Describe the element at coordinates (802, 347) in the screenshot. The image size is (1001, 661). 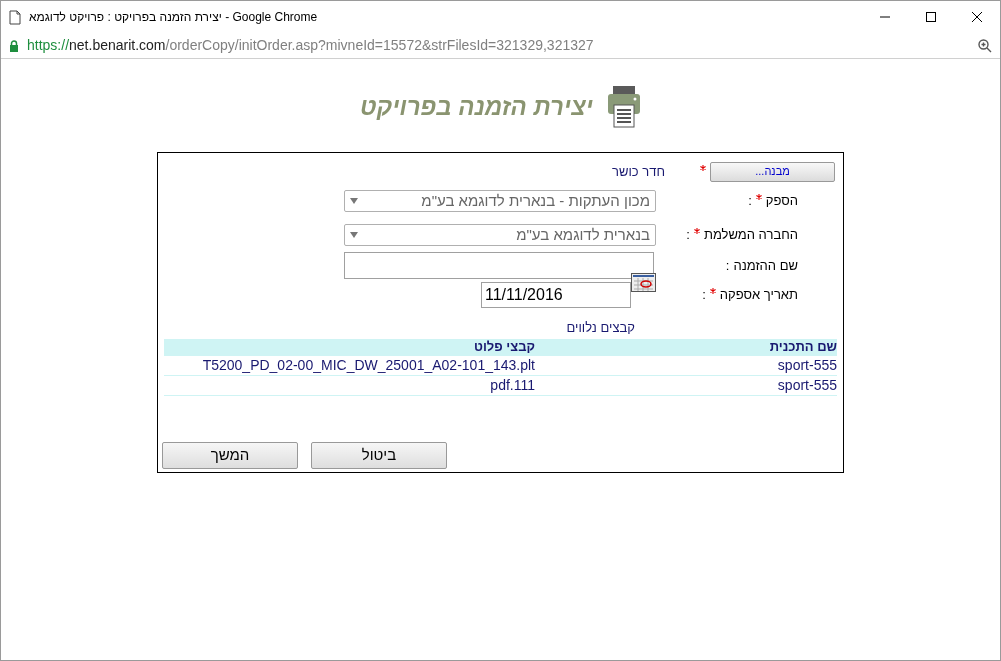
I see `column-header: שם התכנית` at that location.